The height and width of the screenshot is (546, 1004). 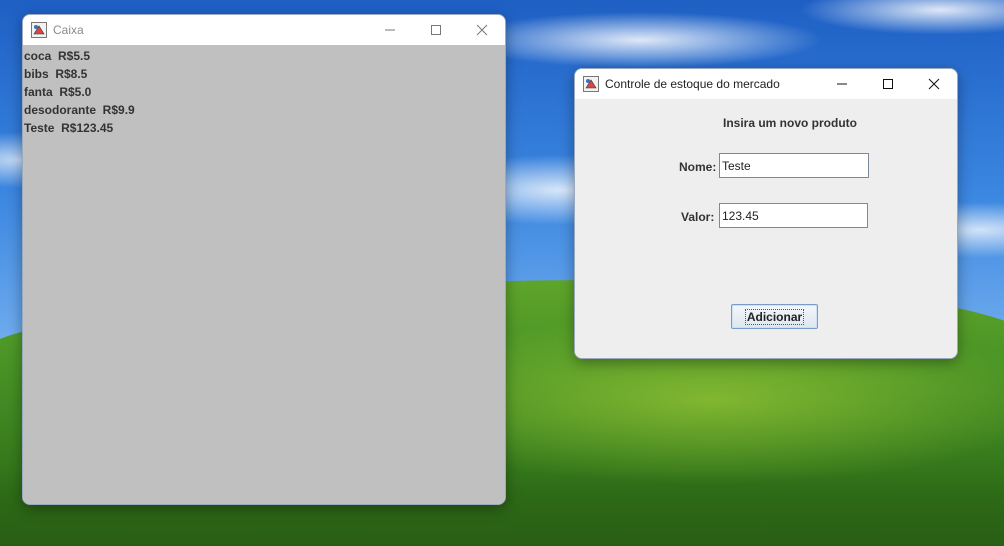 I want to click on nome-label: Nome:, so click(x=698, y=167).